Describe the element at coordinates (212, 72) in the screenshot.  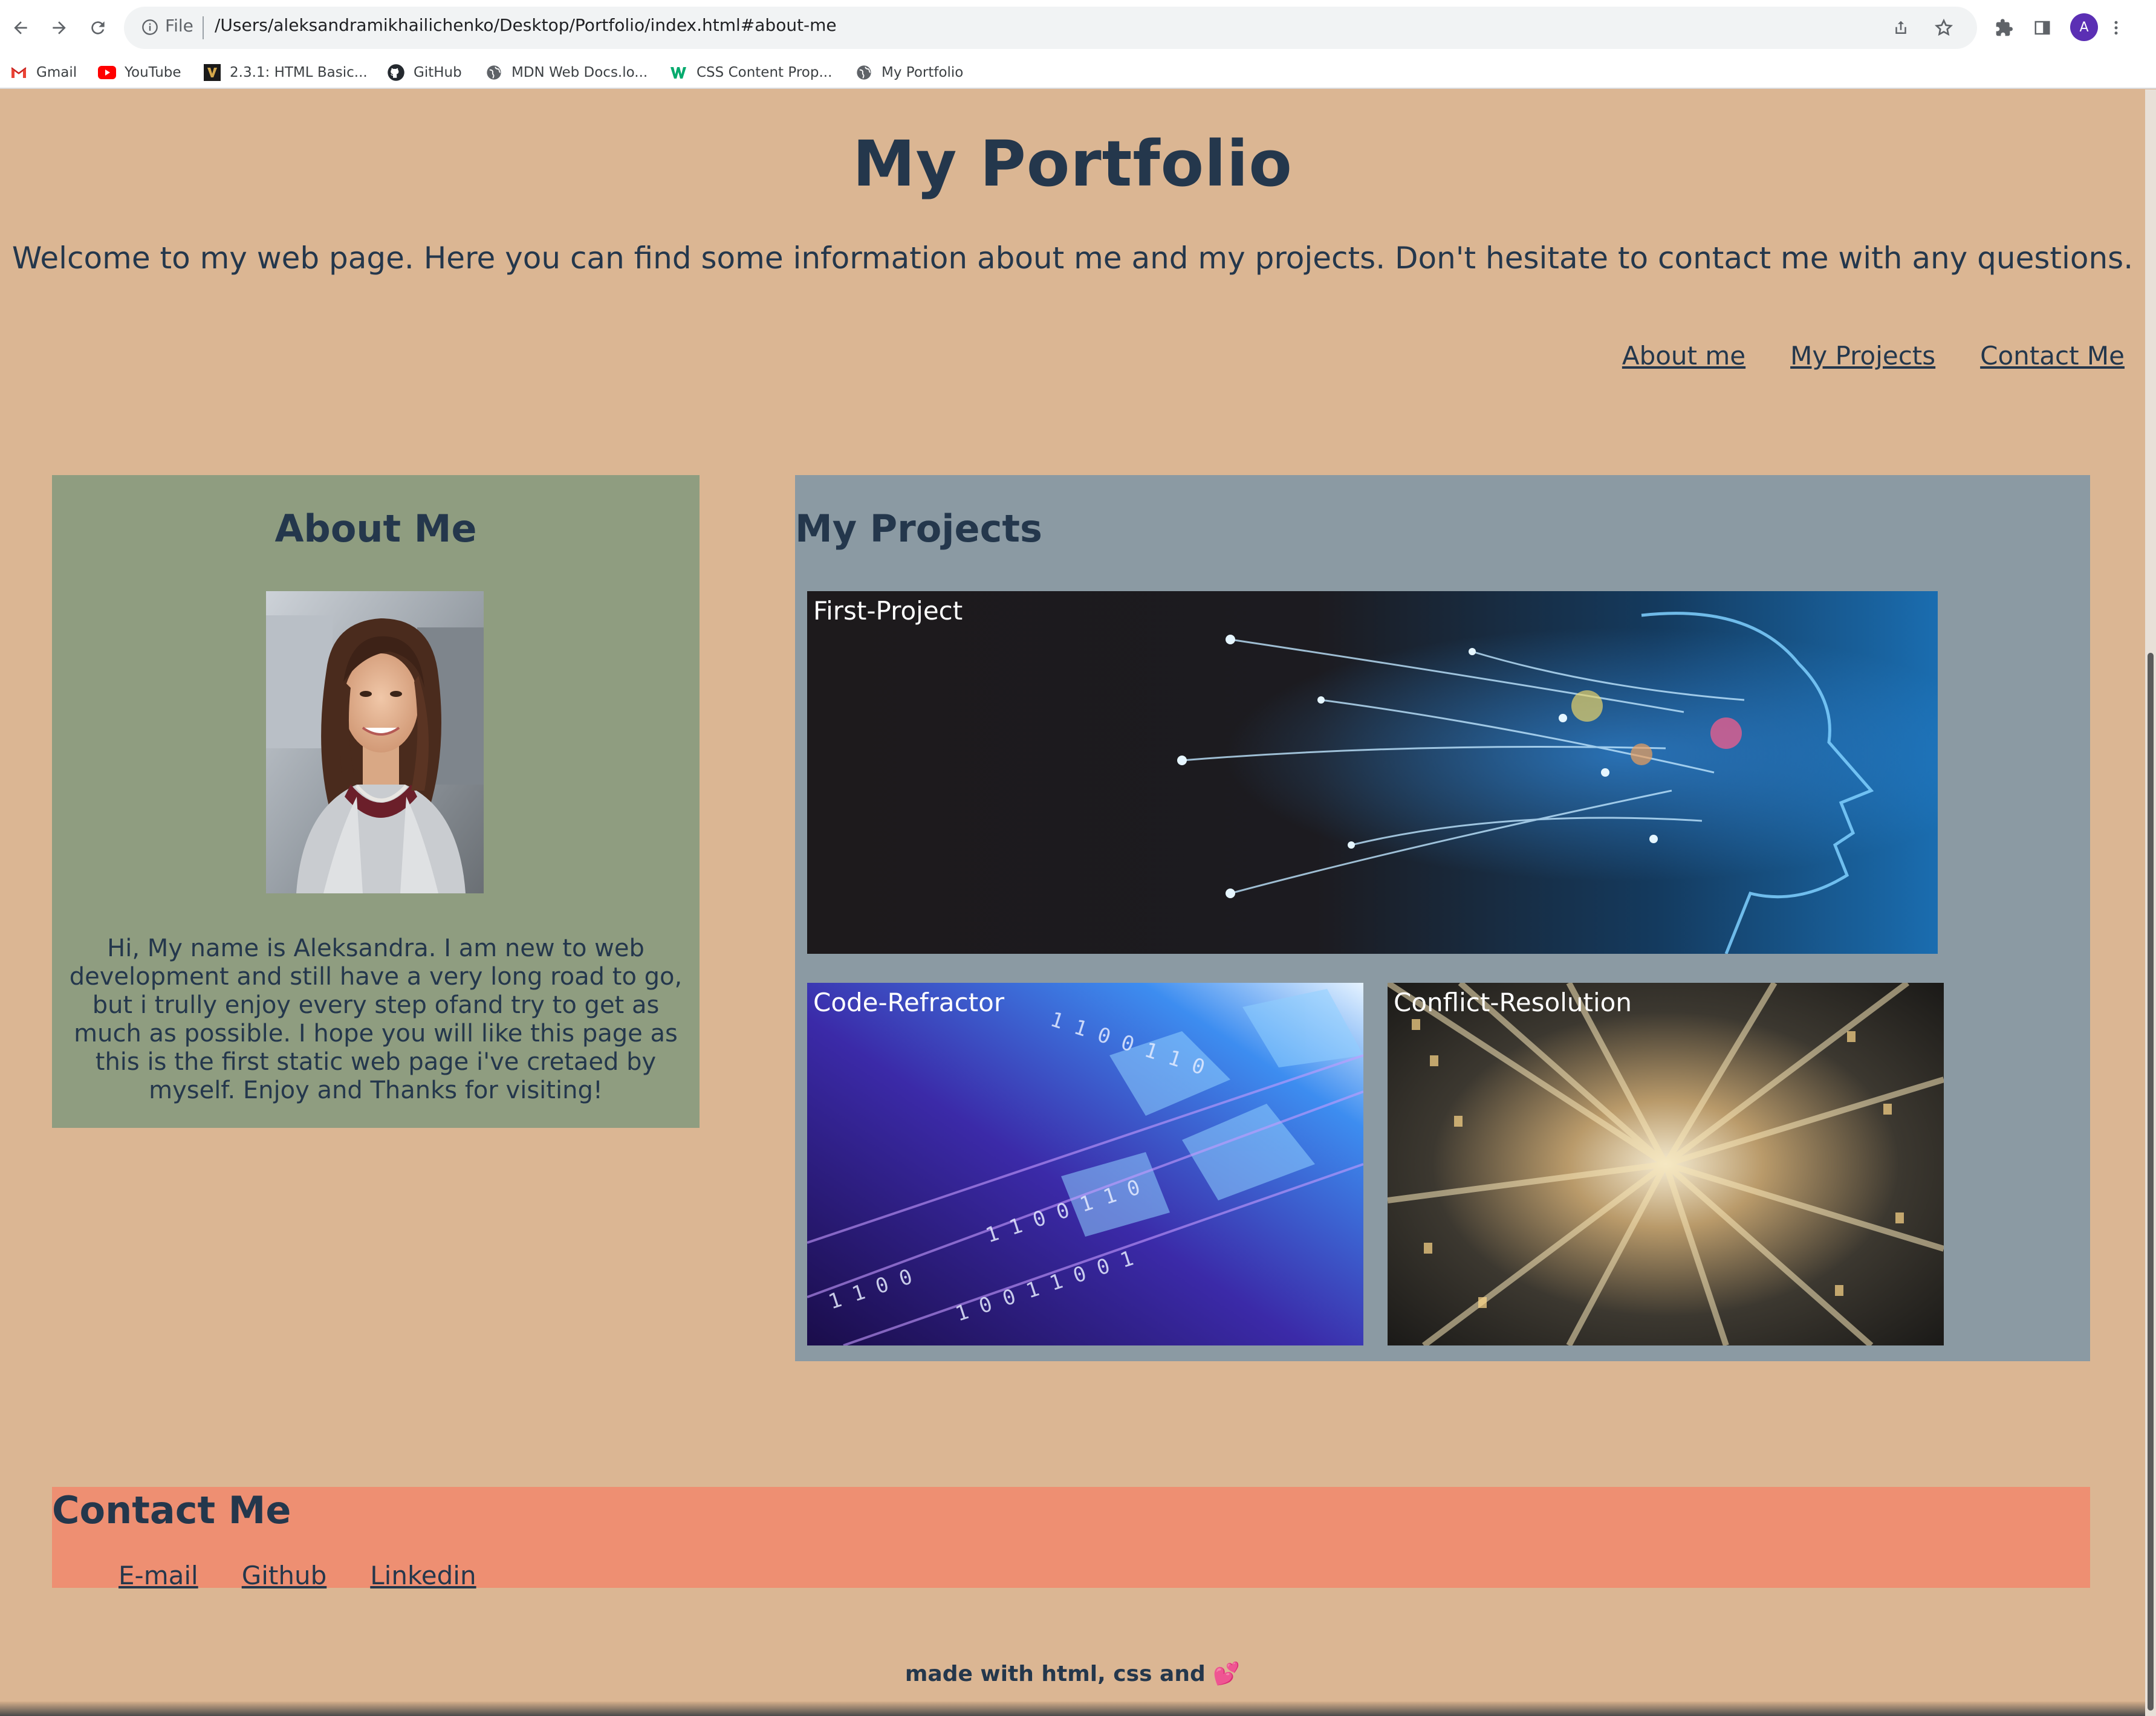
I see `course-icon` at that location.